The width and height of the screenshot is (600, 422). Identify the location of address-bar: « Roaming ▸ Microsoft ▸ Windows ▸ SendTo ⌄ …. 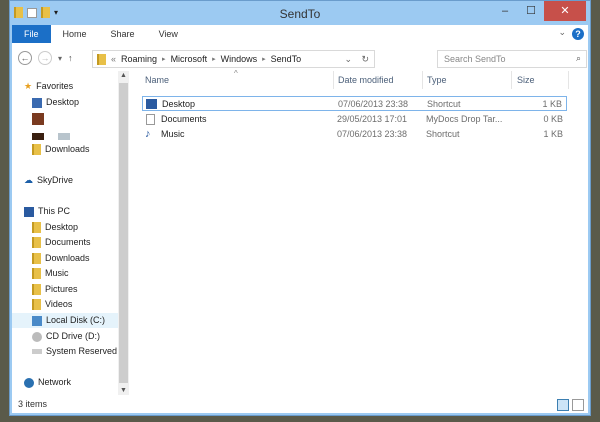
(233, 59).